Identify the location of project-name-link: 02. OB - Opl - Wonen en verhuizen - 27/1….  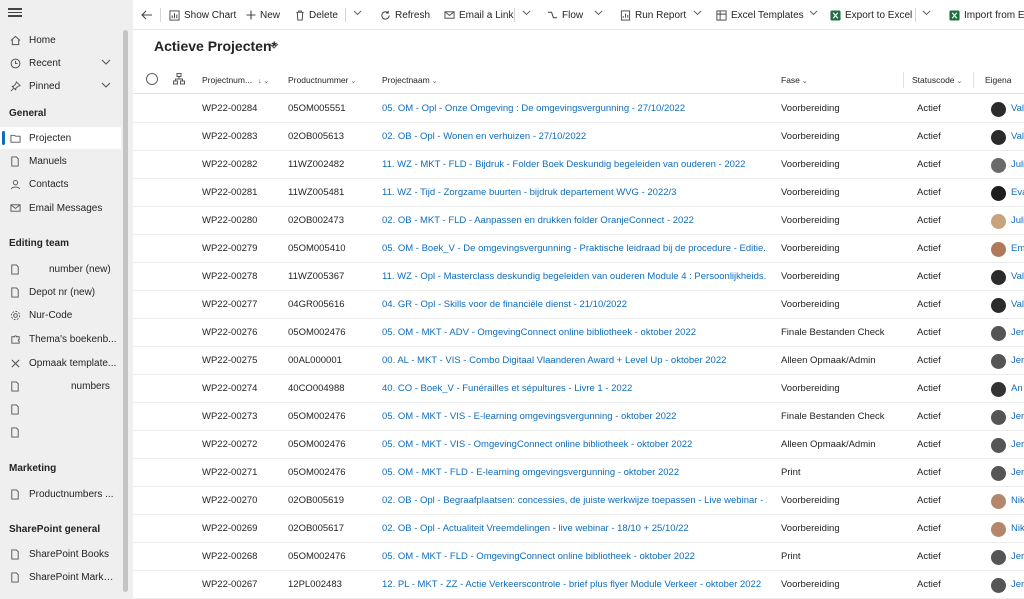
(574, 136).